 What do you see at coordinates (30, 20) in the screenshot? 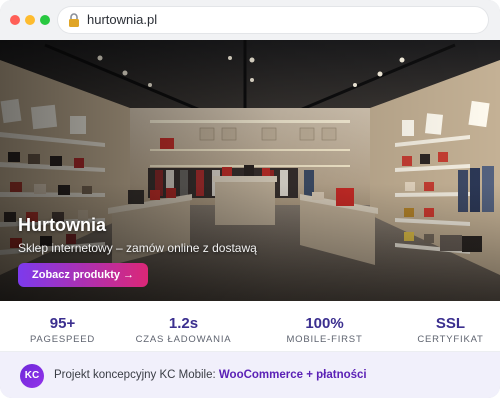
I see `minimize-window-button` at bounding box center [30, 20].